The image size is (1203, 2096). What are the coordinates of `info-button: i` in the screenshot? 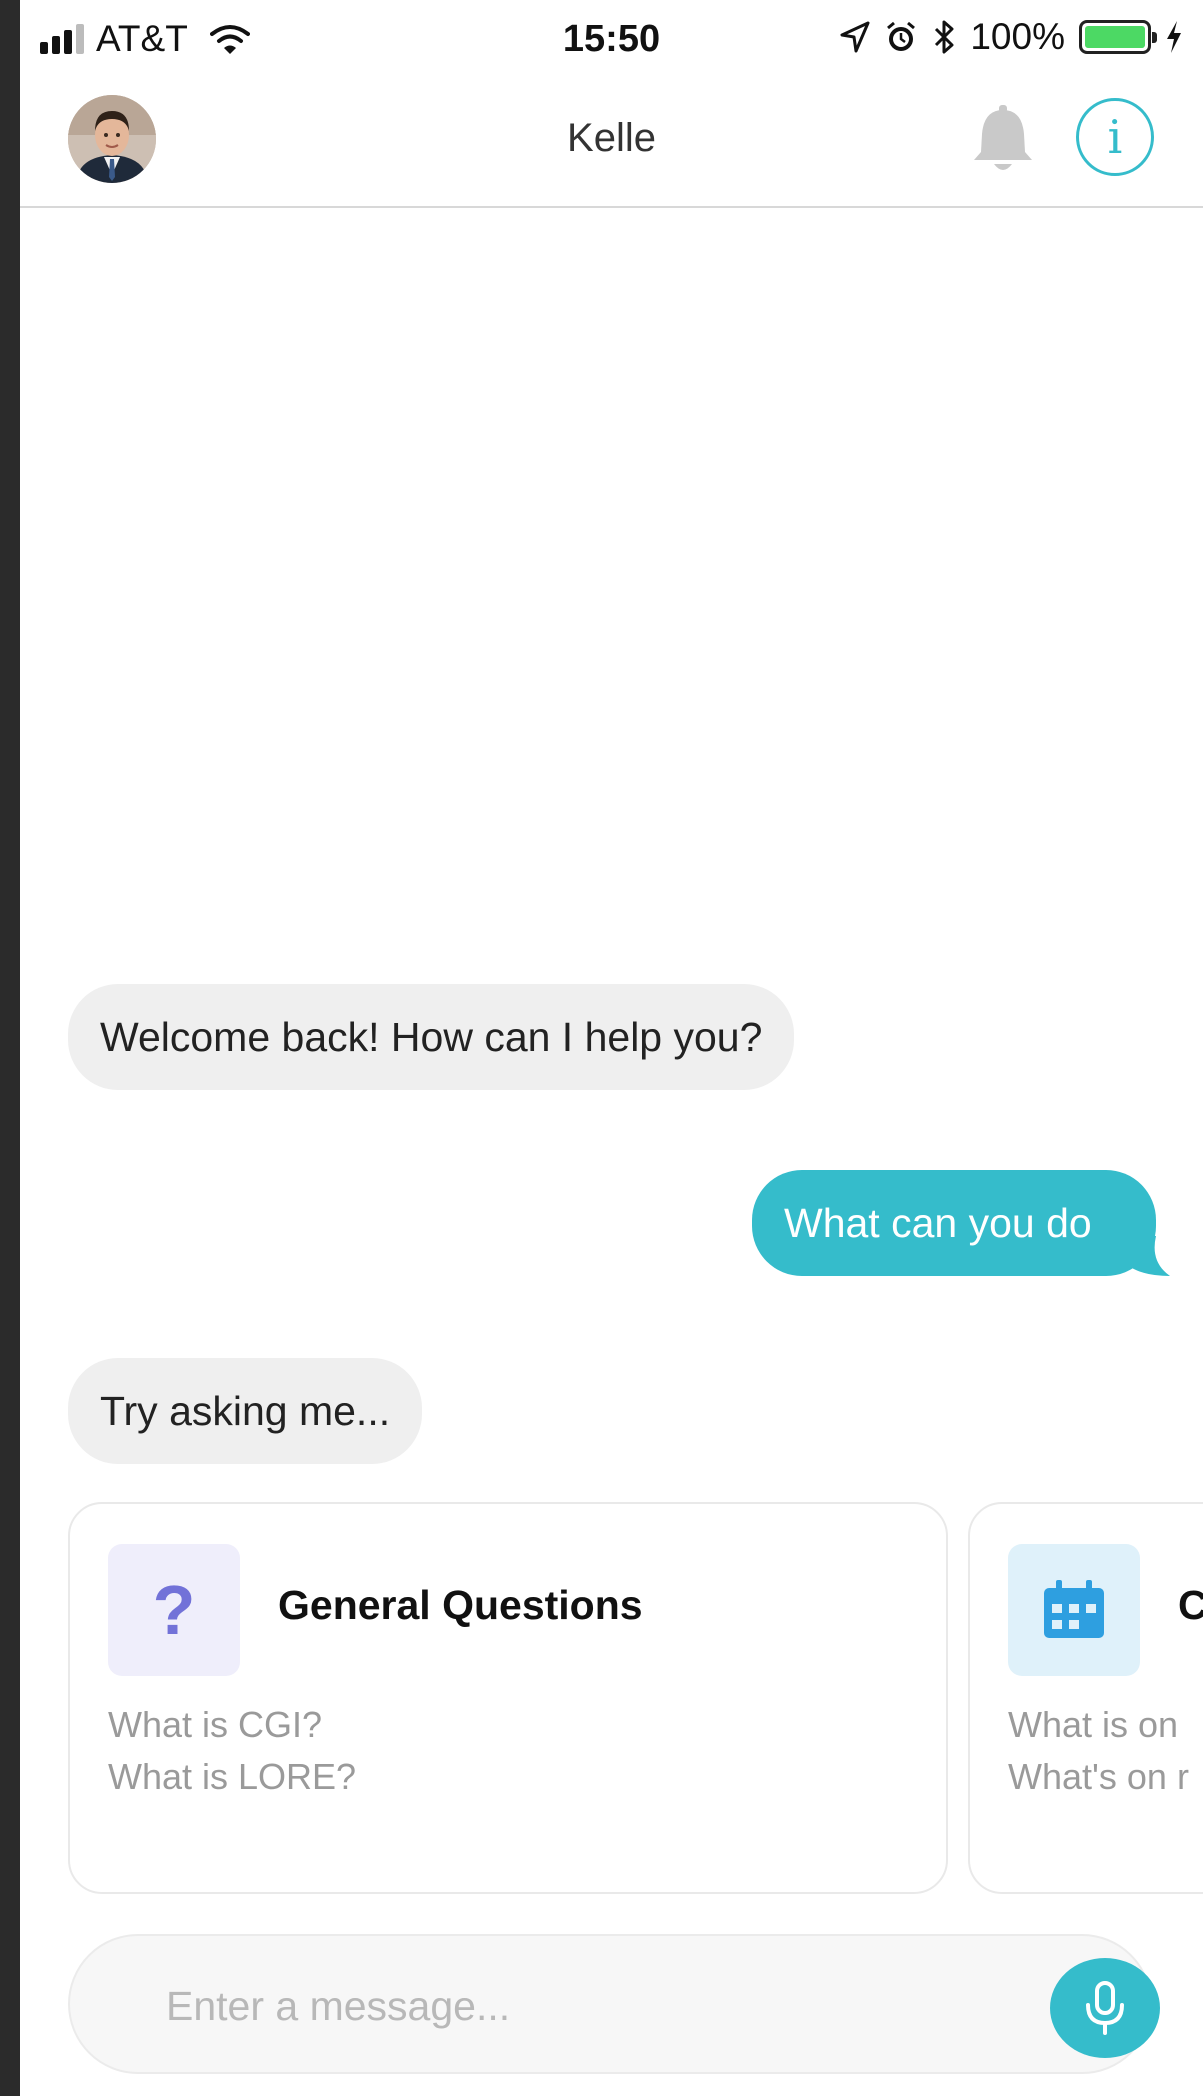 It's located at (1115, 137).